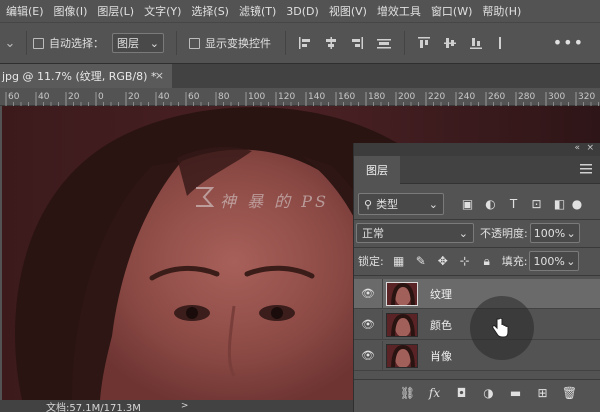 Image resolution: width=600 pixels, height=412 pixels. I want to click on document-tab: jpg @ 11.7% (纹理, RGB/8) * ×, so click(86, 76).